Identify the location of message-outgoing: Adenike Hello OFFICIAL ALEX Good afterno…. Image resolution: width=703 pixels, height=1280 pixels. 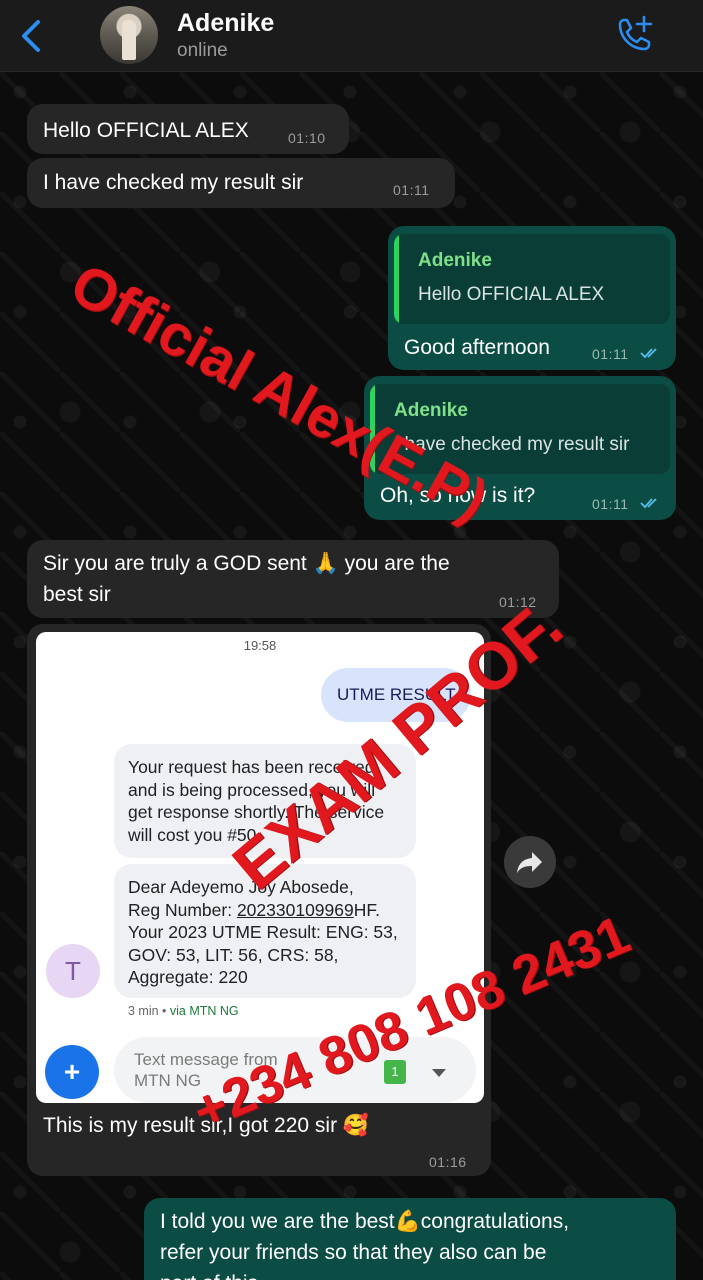
(532, 298).